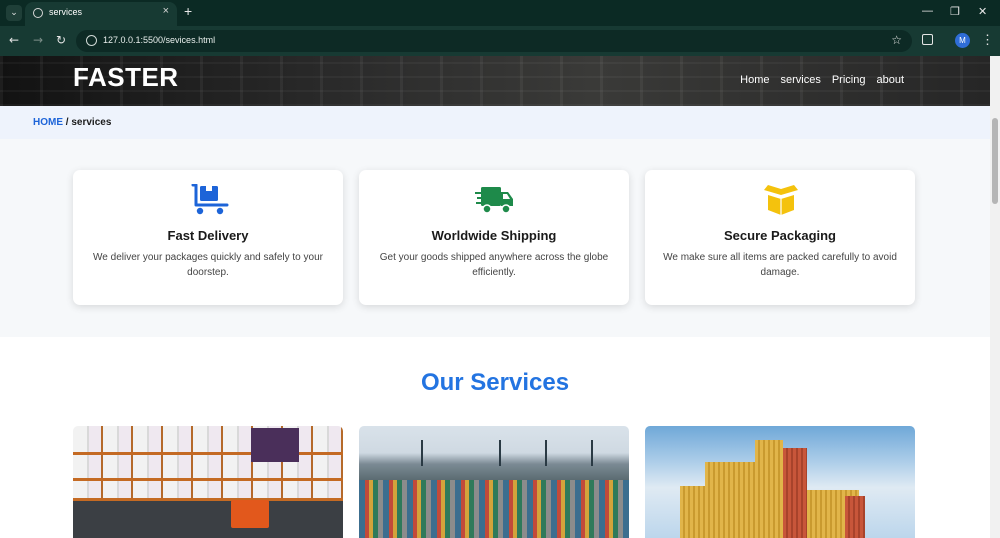 Image resolution: width=1000 pixels, height=538 pixels. What do you see at coordinates (754, 80) in the screenshot?
I see `nav-home: Home` at bounding box center [754, 80].